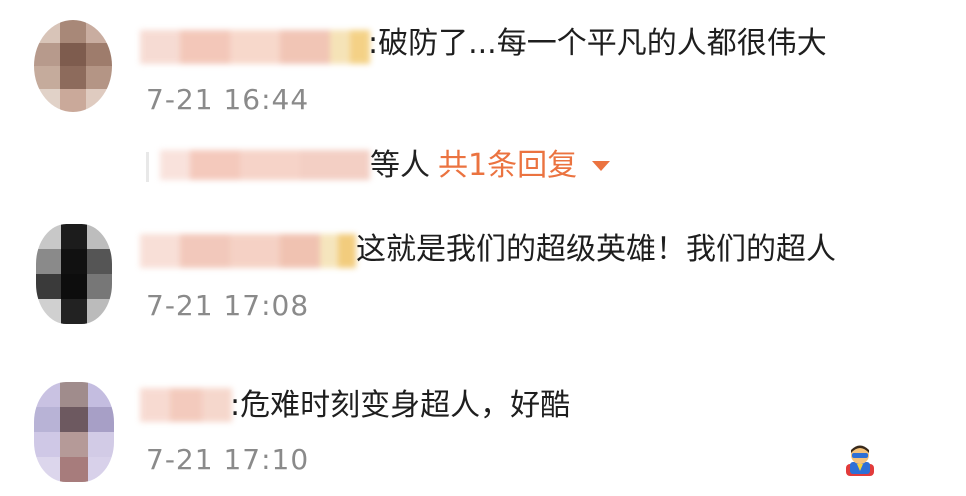  What do you see at coordinates (228, 305) in the screenshot?
I see `comment-timestamp: 7-21 17:08` at bounding box center [228, 305].